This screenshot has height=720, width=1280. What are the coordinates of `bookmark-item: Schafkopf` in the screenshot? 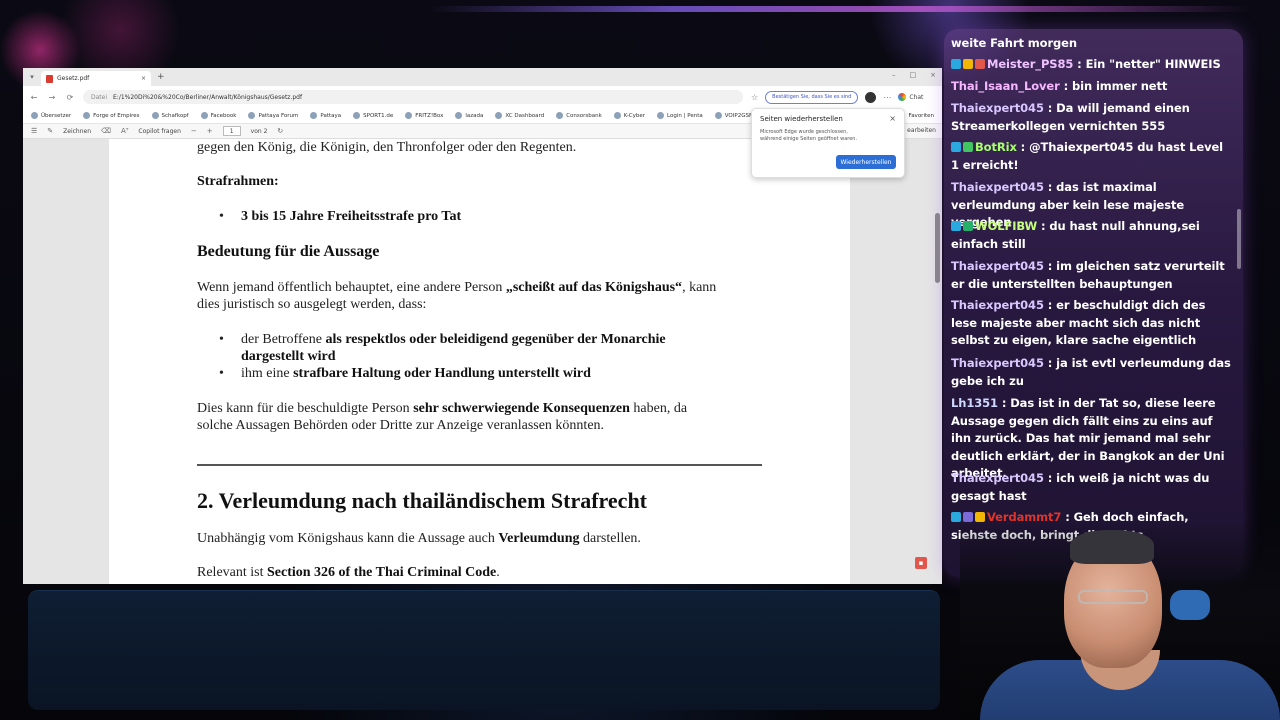 It's located at (170, 115).